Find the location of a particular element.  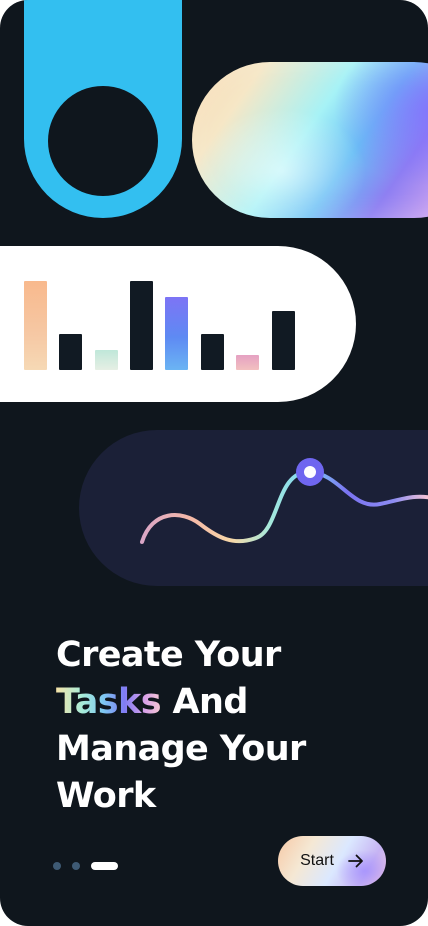

holographic-pill-shape is located at coordinates (310, 140).